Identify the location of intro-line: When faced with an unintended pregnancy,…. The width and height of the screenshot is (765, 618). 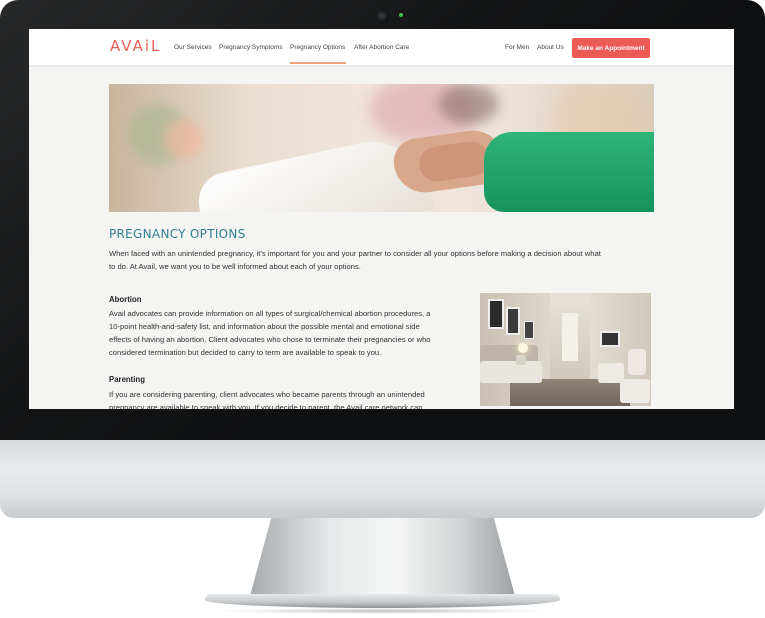
(355, 253).